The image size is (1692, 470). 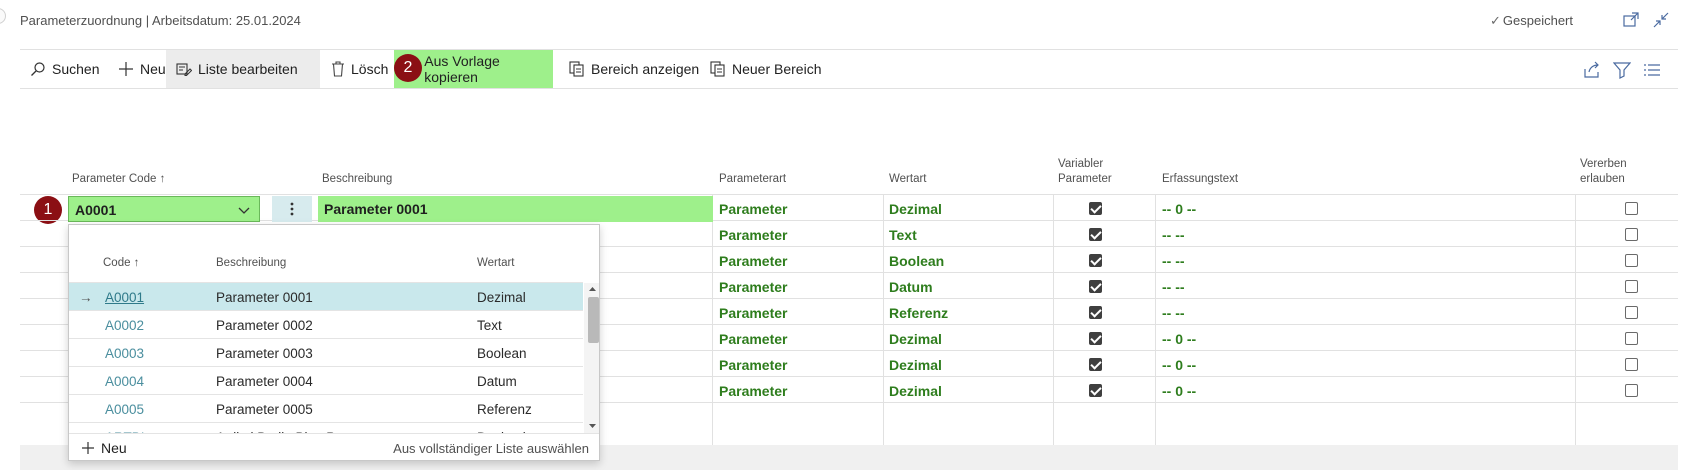 What do you see at coordinates (3, 16) in the screenshot?
I see `side-panel-handle` at bounding box center [3, 16].